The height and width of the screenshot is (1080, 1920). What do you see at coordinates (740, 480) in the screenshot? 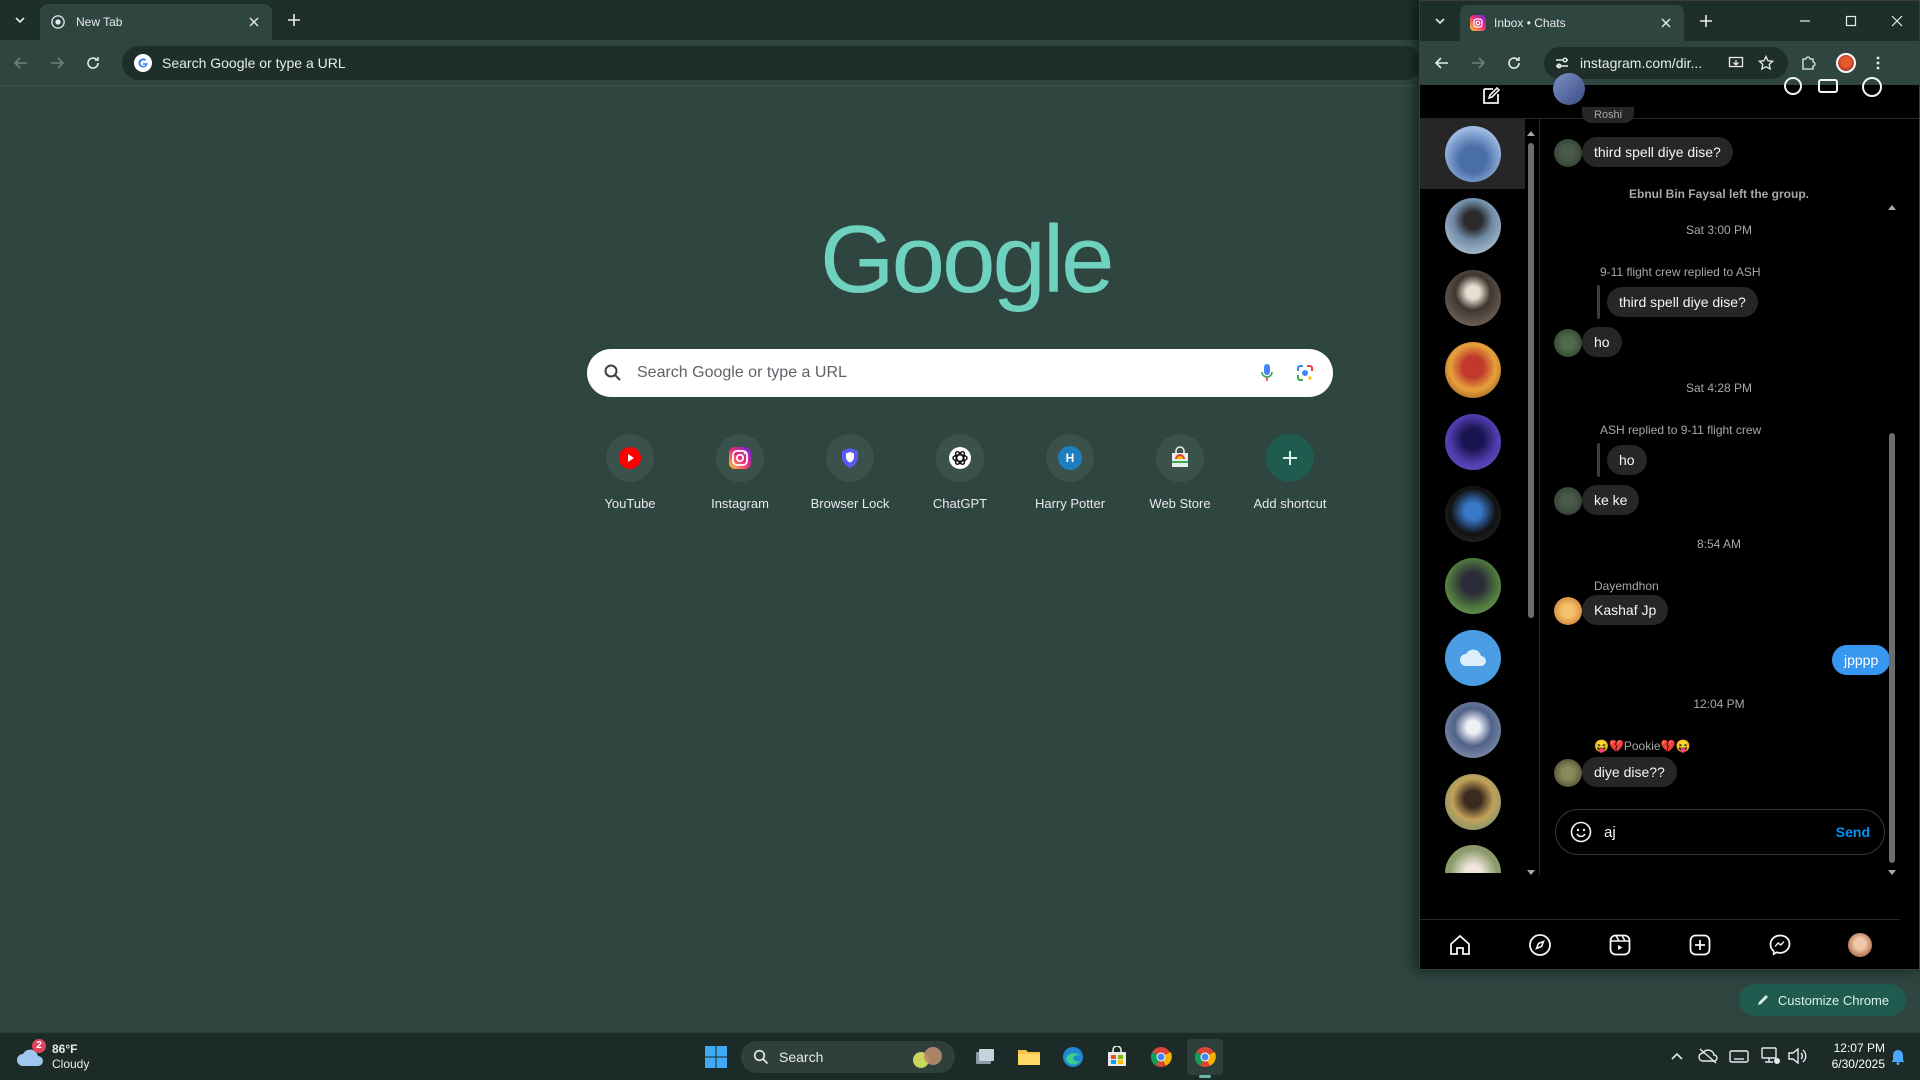
I see `shortcut-instagram: Instagram` at bounding box center [740, 480].